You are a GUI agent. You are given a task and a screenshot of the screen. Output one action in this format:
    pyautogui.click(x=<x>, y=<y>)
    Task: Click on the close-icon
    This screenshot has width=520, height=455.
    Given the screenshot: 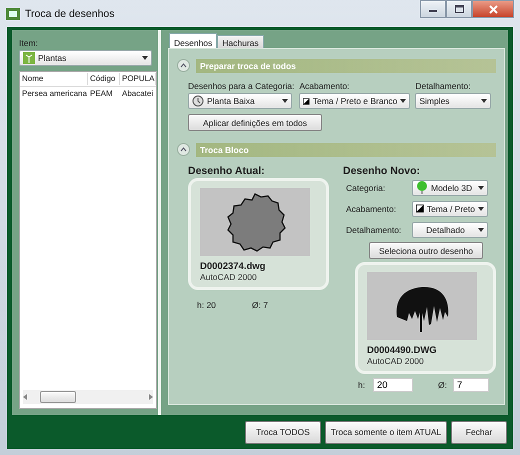 What is the action you would take?
    pyautogui.click(x=493, y=9)
    